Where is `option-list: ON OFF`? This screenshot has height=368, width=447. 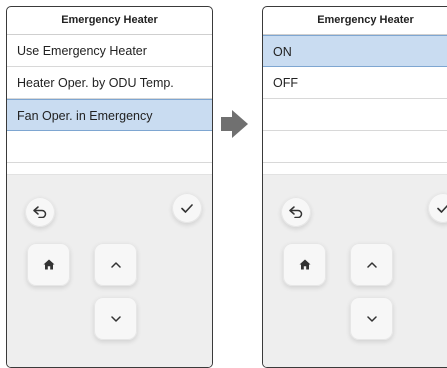 option-list: ON OFF is located at coordinates (355, 99).